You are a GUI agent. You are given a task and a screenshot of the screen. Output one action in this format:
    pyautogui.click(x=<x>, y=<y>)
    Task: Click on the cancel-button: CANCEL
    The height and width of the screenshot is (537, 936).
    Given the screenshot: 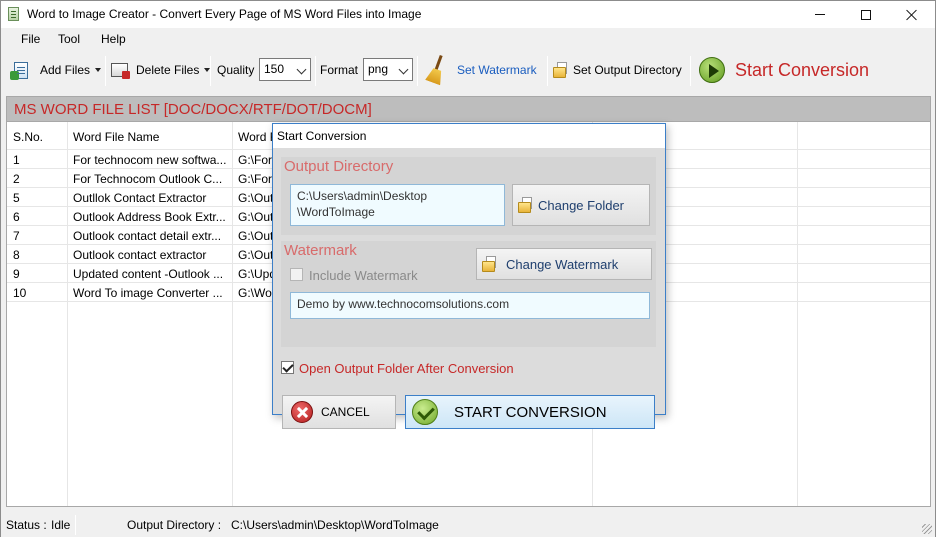 What is the action you would take?
    pyautogui.click(x=339, y=412)
    